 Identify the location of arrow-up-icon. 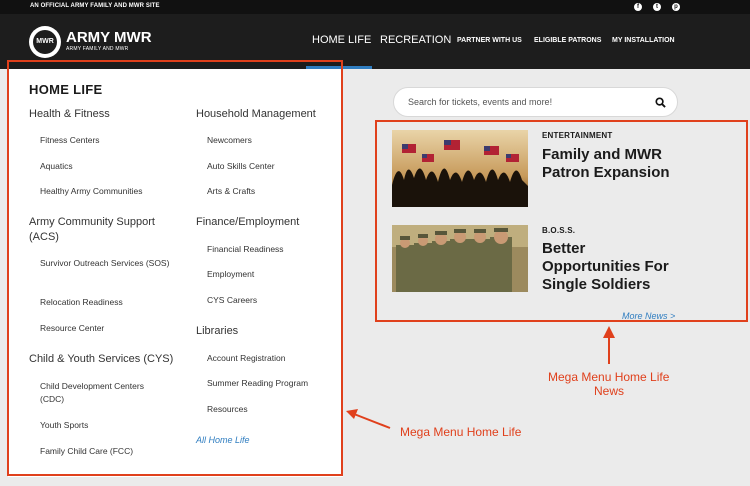
(609, 345).